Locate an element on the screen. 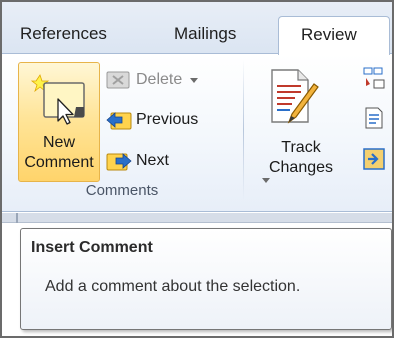 Image resolution: width=394 pixels, height=338 pixels. tab-mailings: Mailings is located at coordinates (205, 34).